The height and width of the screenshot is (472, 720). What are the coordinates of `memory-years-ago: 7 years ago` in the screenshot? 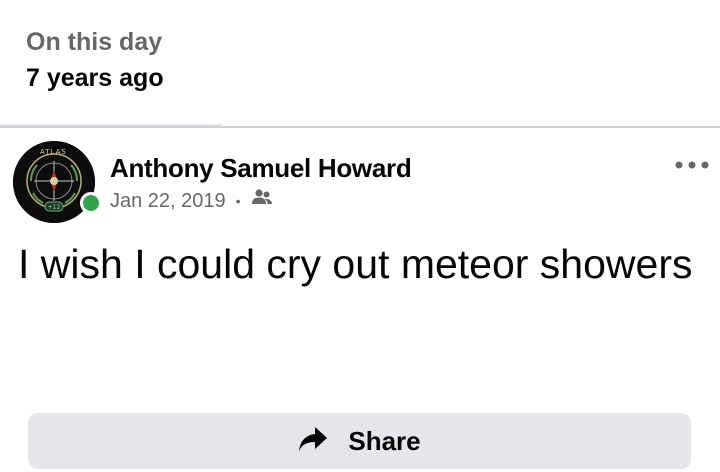 It's located at (95, 78).